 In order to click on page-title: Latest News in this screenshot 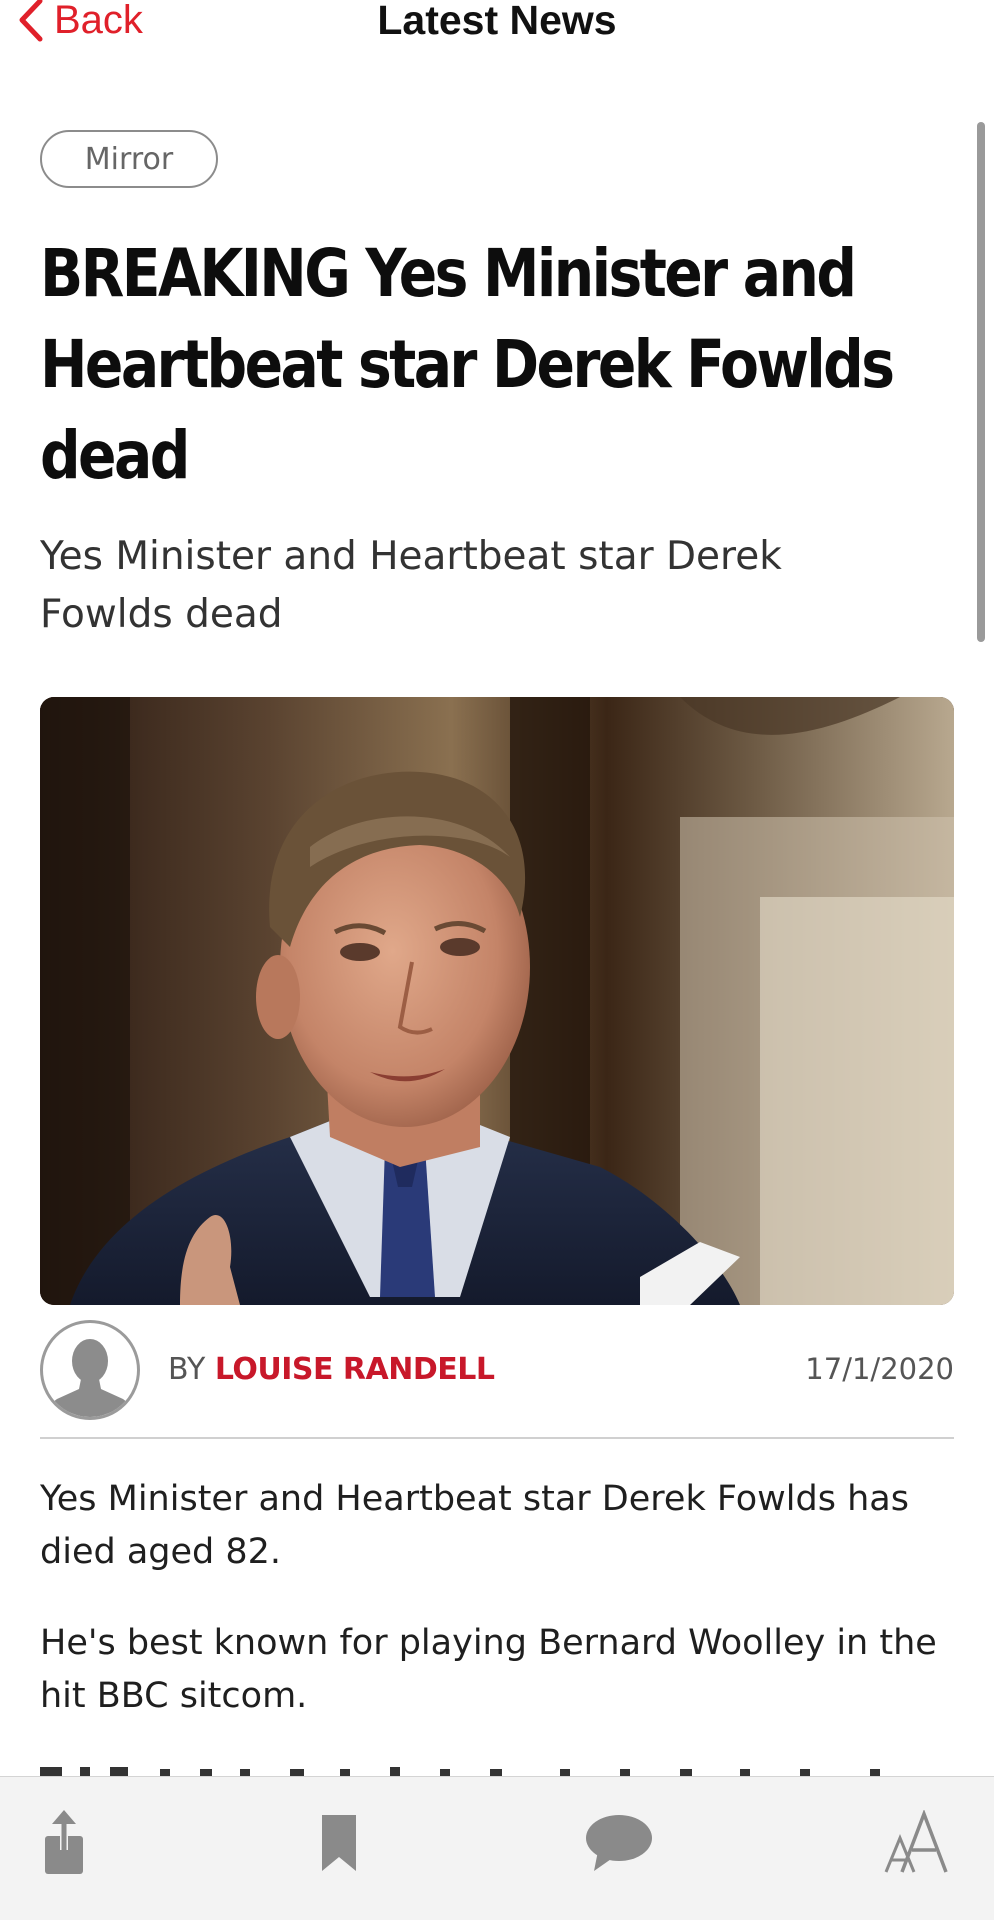, I will do `click(497, 21)`.